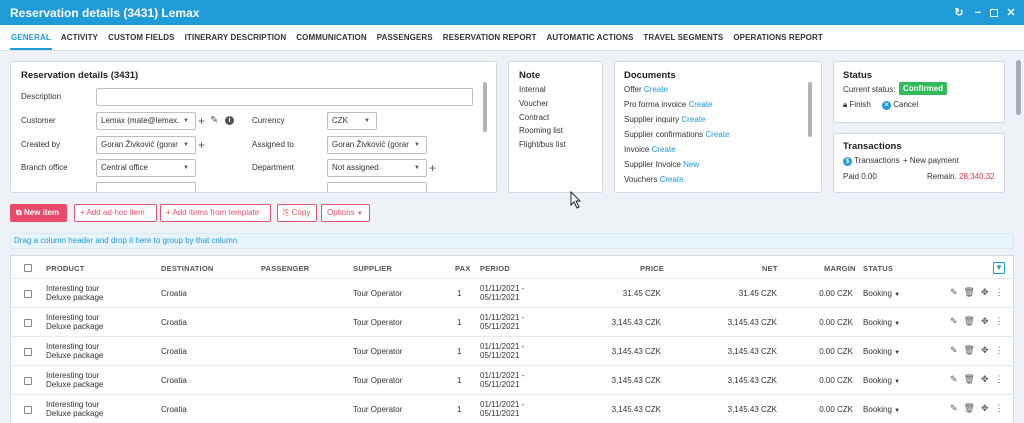 The height and width of the screenshot is (423, 1024). Describe the element at coordinates (683, 37) in the screenshot. I see `tab-travel-segments: TRAVEL SEGMENTS` at that location.